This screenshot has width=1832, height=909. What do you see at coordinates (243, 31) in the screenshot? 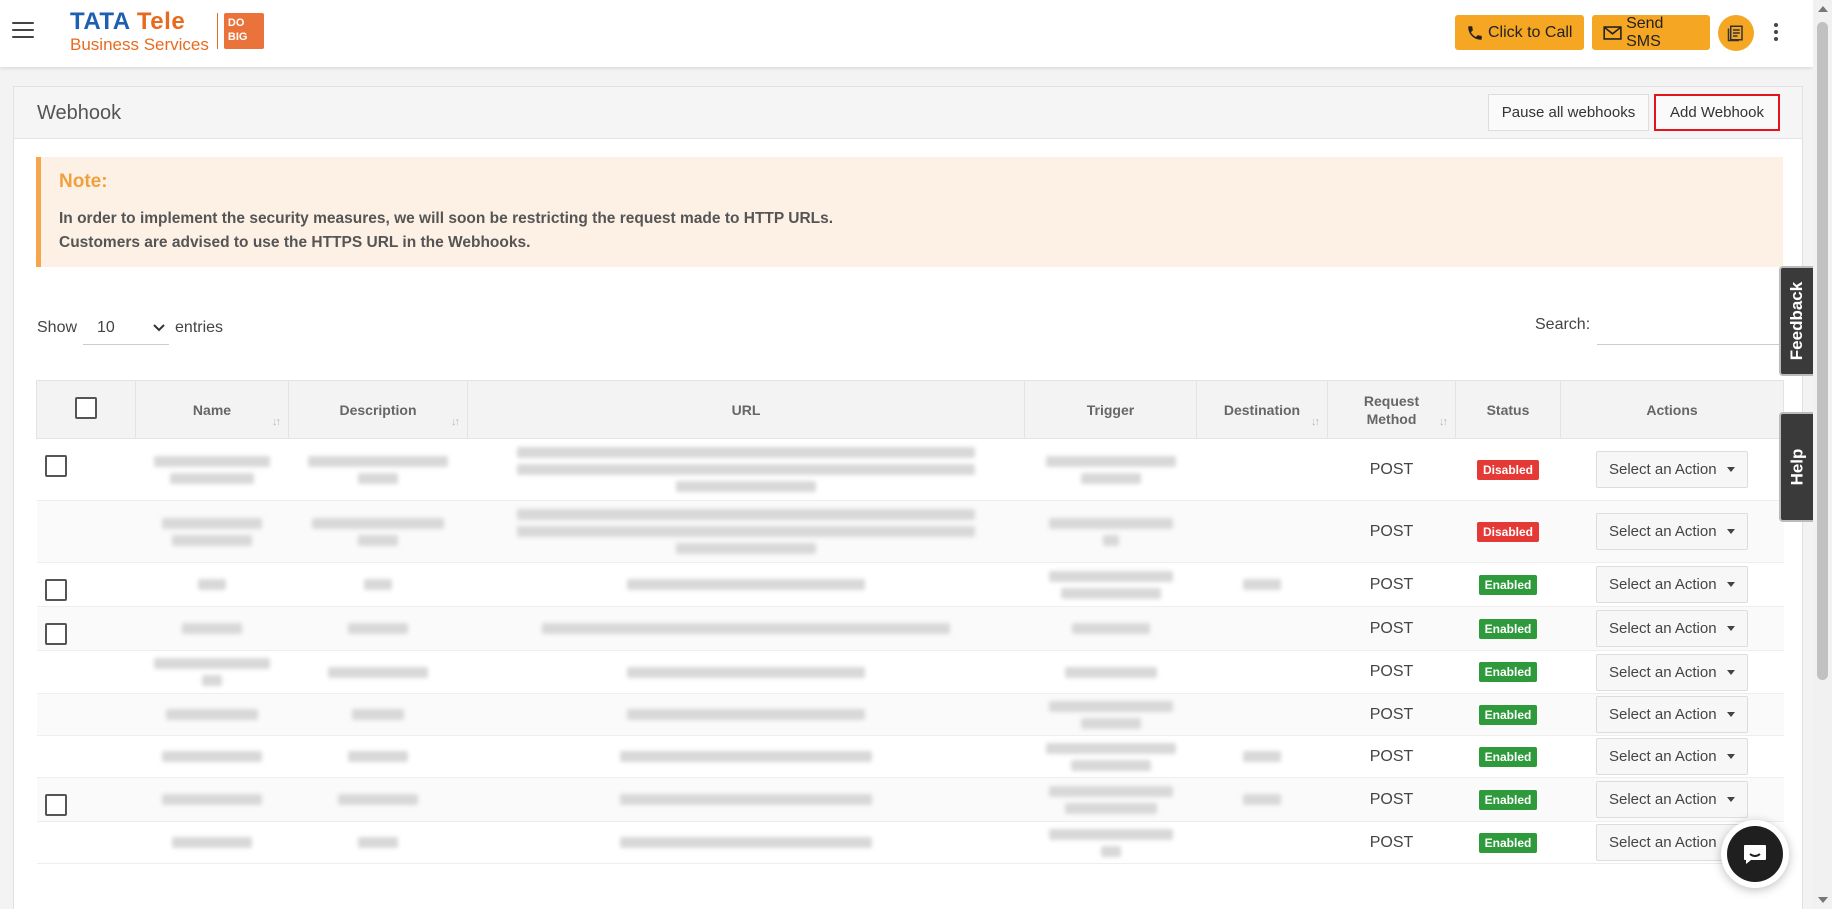
I see `logo-badge: DO BIG` at bounding box center [243, 31].